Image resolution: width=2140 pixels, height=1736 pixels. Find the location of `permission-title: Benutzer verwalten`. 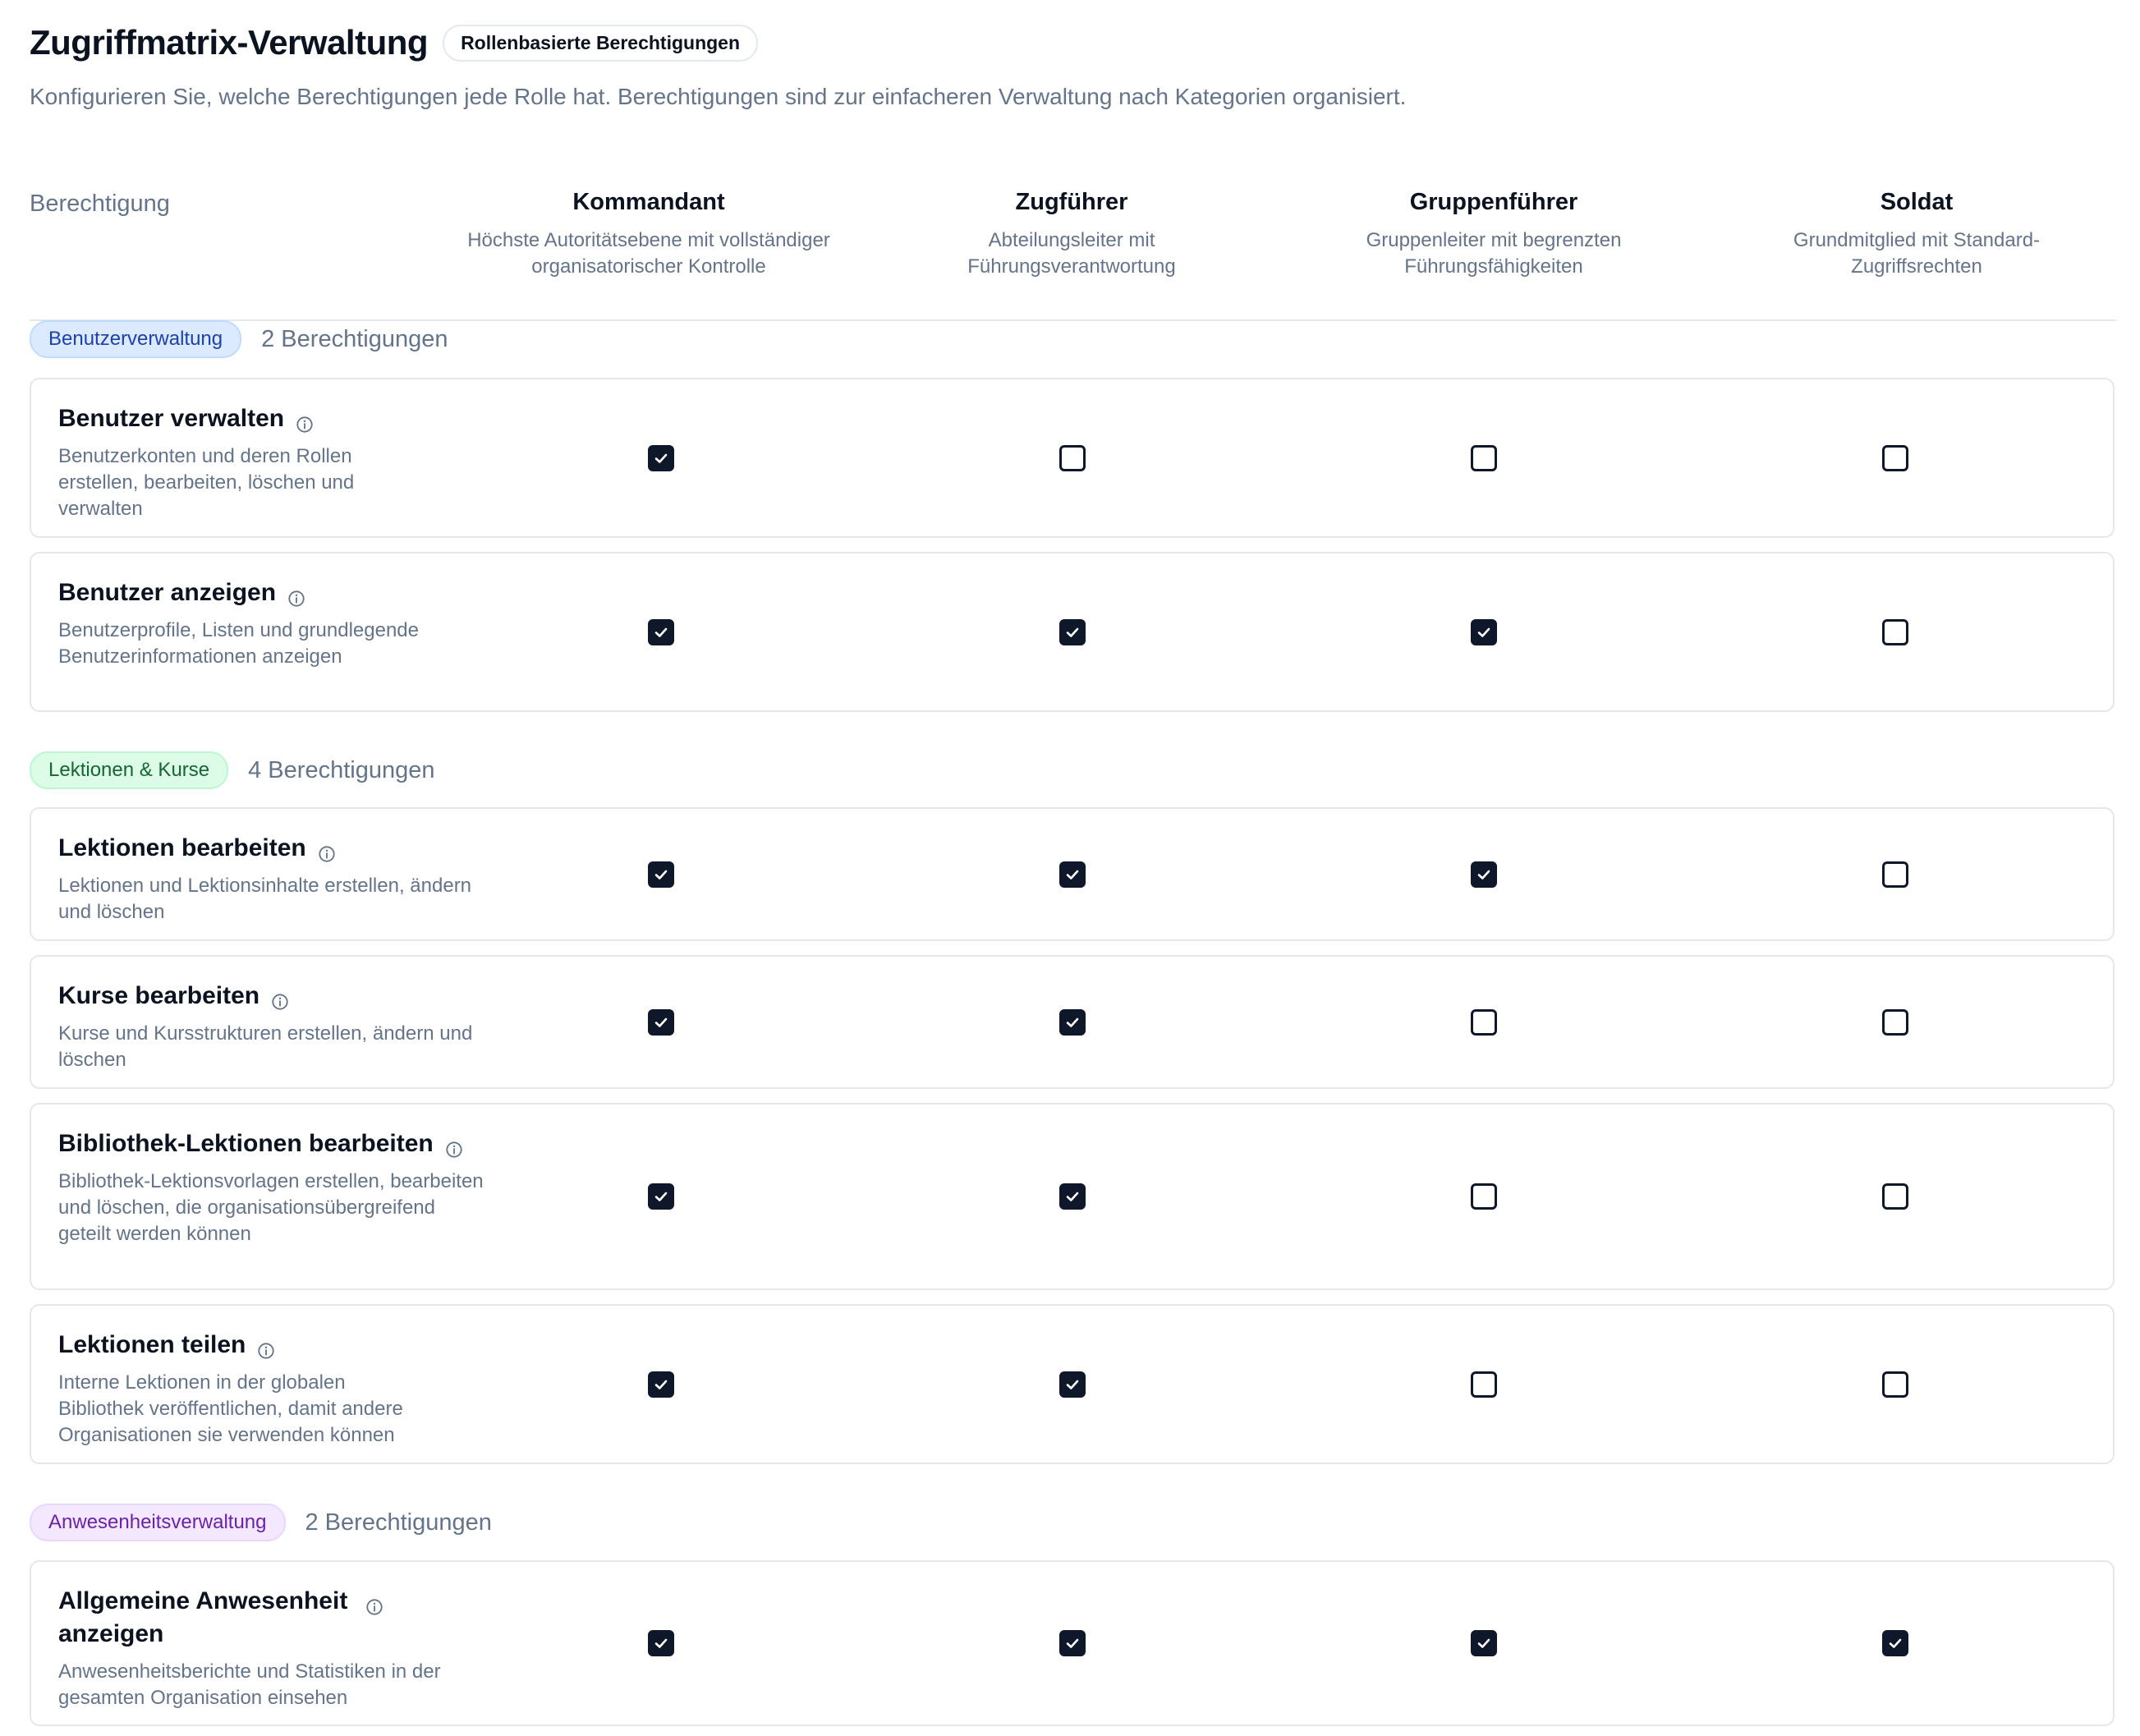

permission-title: Benutzer verwalten is located at coordinates (271, 418).